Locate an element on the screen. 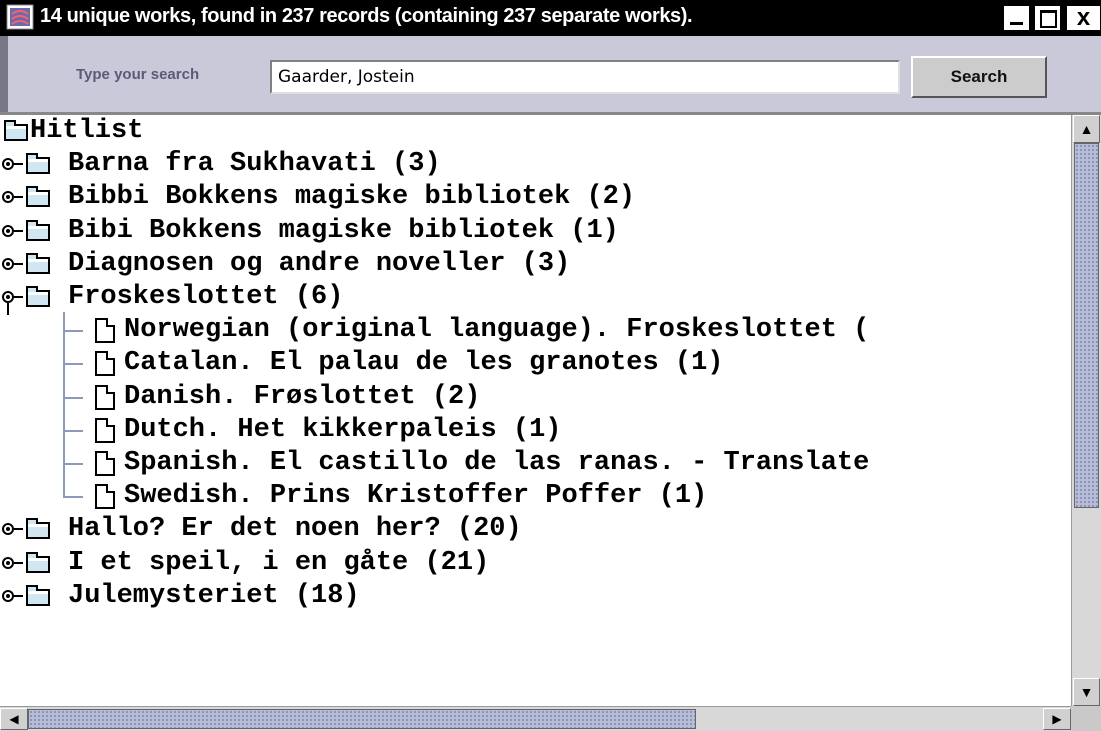 The width and height of the screenshot is (1101, 731). maximize-button is located at coordinates (1047, 18).